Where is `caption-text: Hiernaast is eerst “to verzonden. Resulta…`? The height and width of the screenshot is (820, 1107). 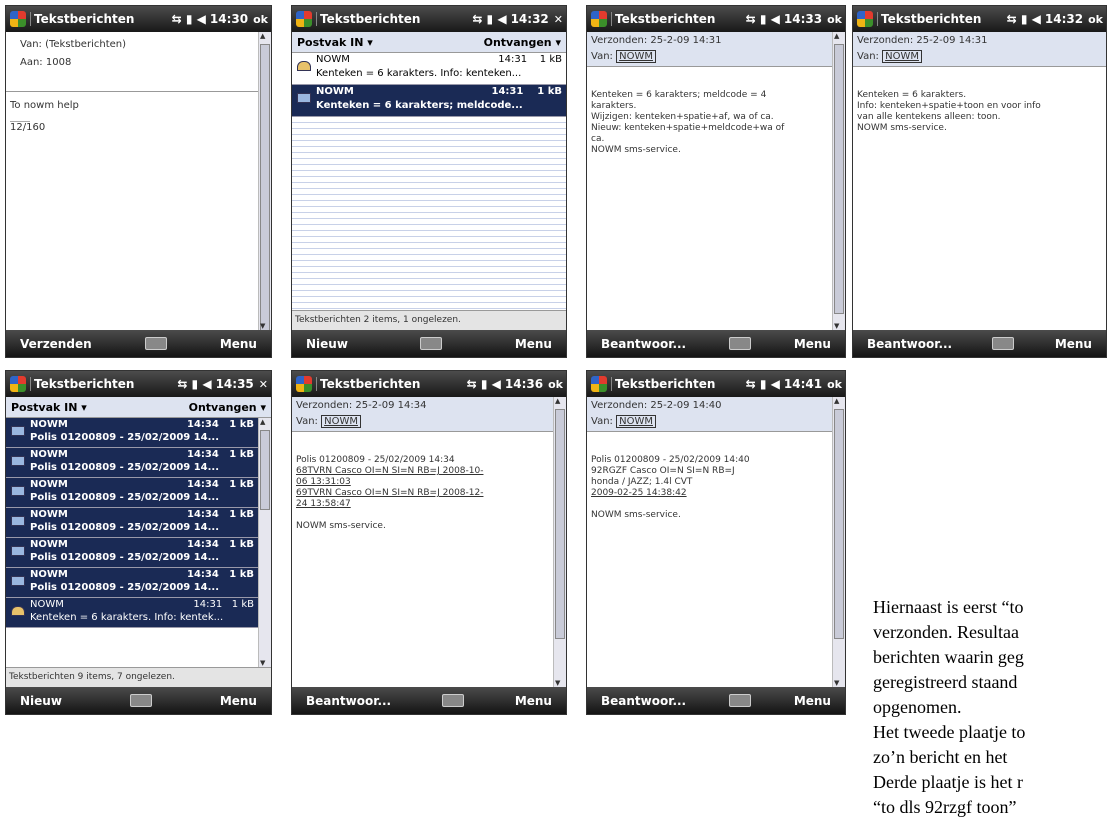
caption-text: Hiernaast is eerst “to verzonden. Resulta… is located at coordinates (949, 707).